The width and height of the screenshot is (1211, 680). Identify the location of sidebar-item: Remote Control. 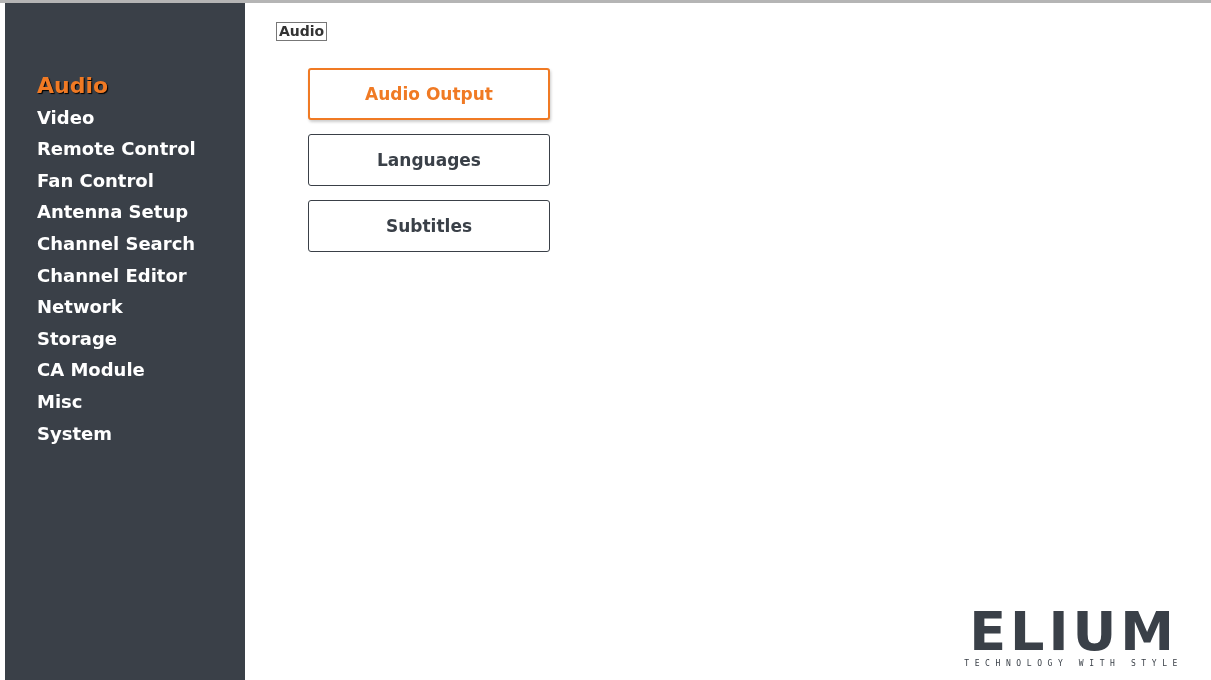
(141, 149).